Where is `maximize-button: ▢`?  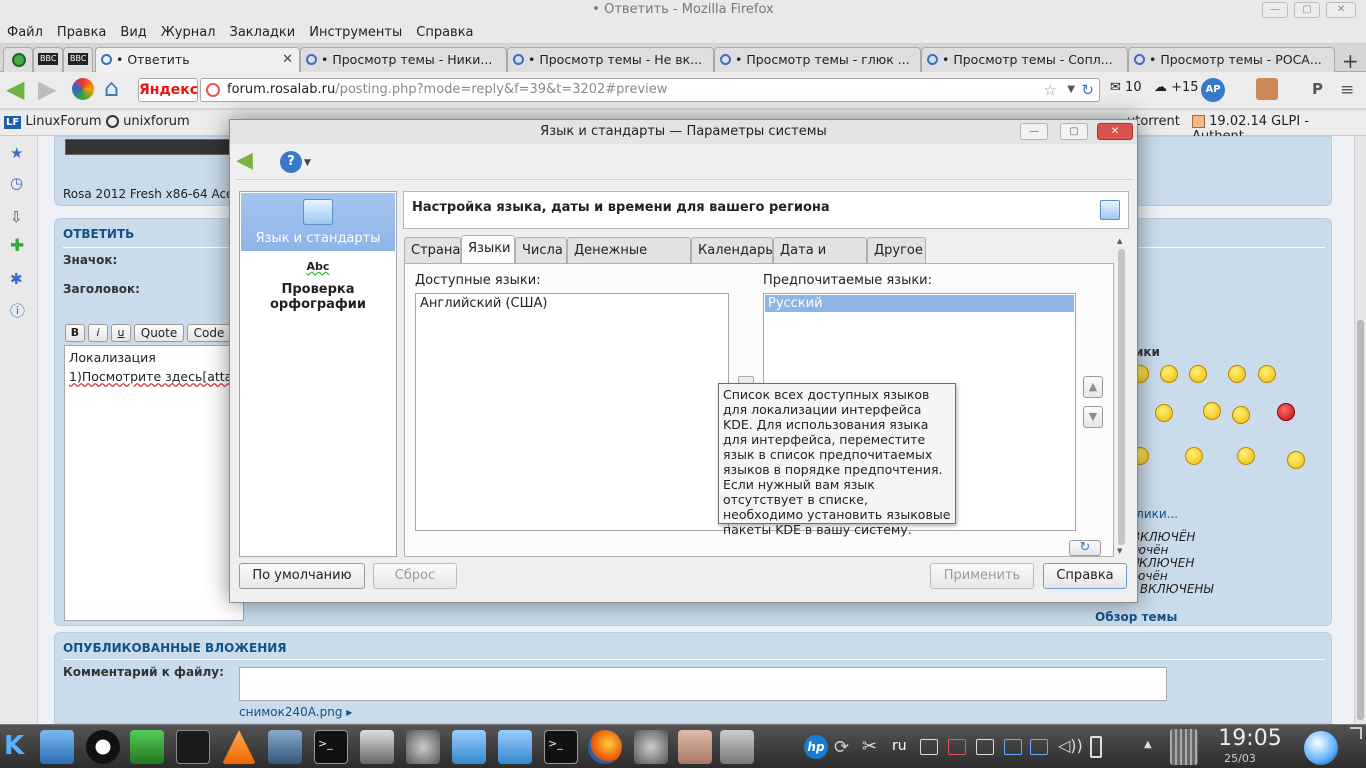
maximize-button: ▢ is located at coordinates (1307, 10).